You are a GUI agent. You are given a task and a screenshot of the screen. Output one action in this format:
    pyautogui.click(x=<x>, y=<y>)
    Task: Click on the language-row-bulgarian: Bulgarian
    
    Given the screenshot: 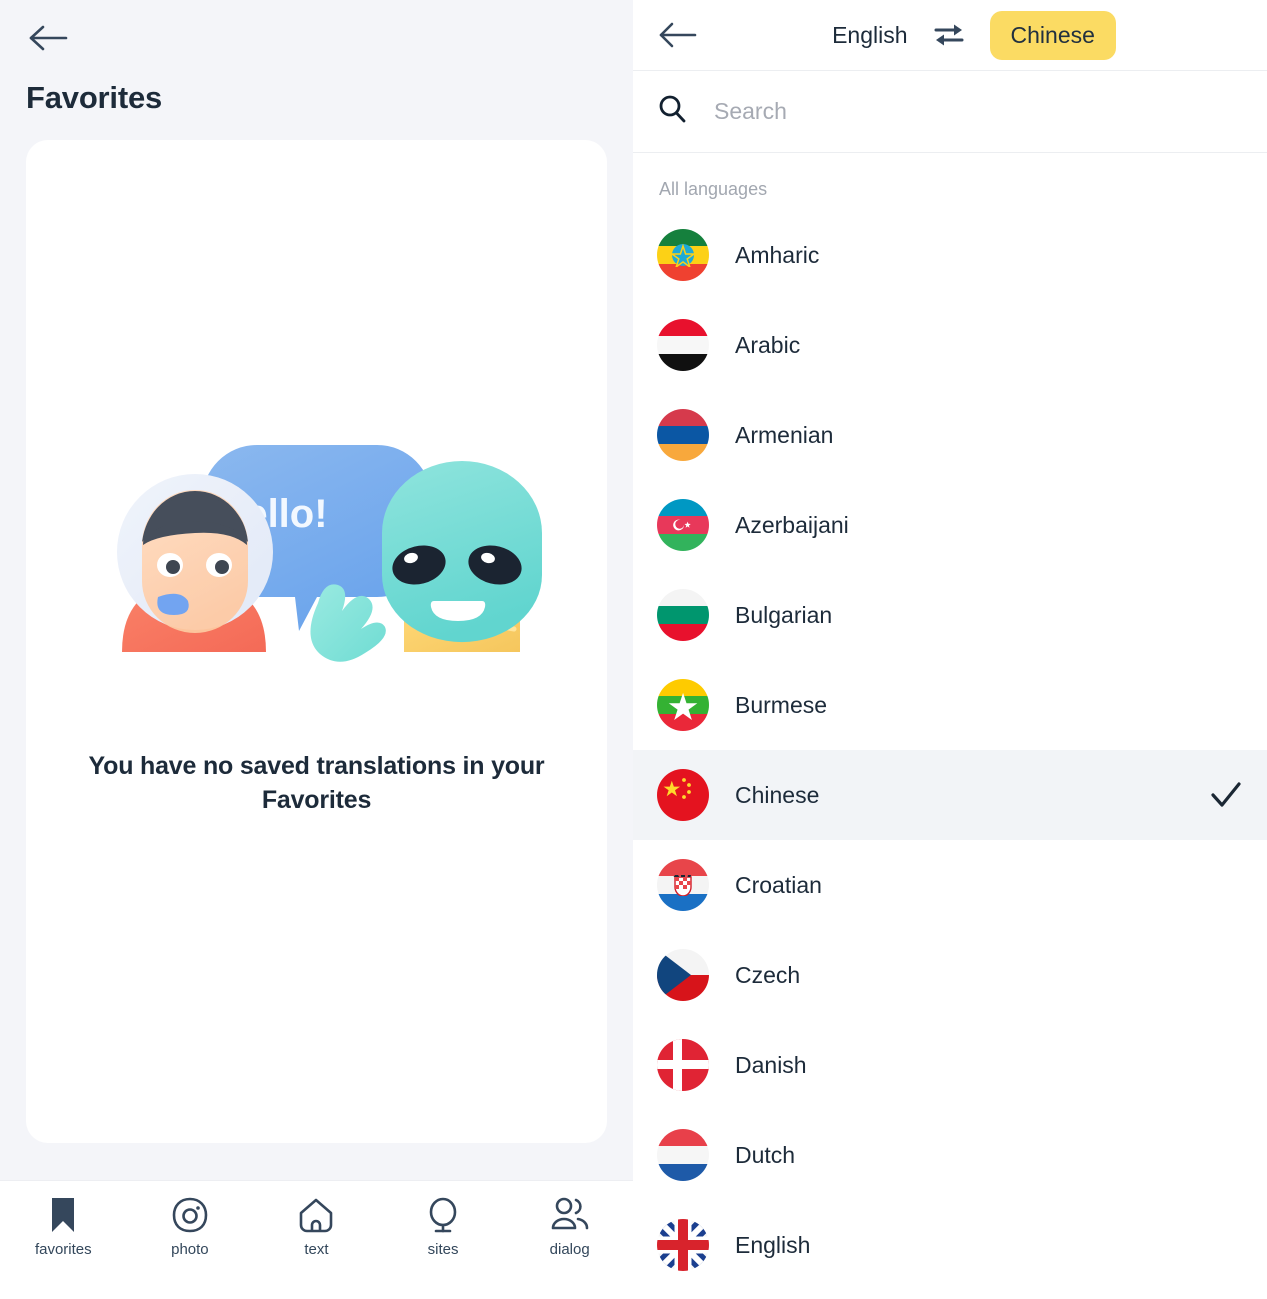 What is the action you would take?
    pyautogui.click(x=950, y=615)
    